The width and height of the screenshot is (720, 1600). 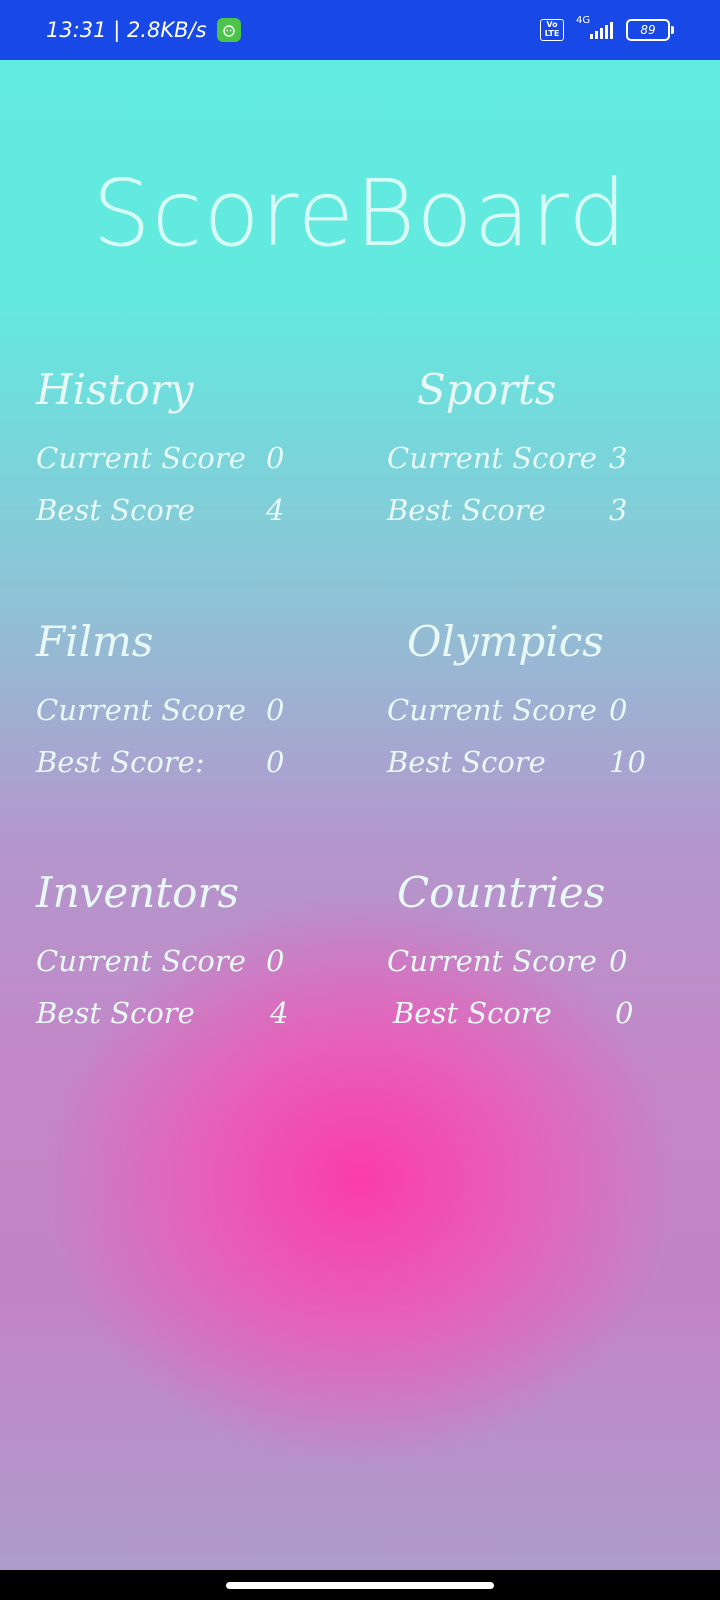 I want to click on category-title: Sports, so click(x=487, y=389).